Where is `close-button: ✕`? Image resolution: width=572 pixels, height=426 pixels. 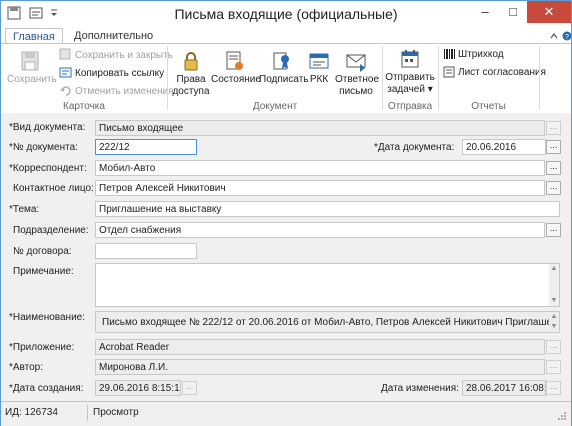 close-button: ✕ is located at coordinates (549, 12).